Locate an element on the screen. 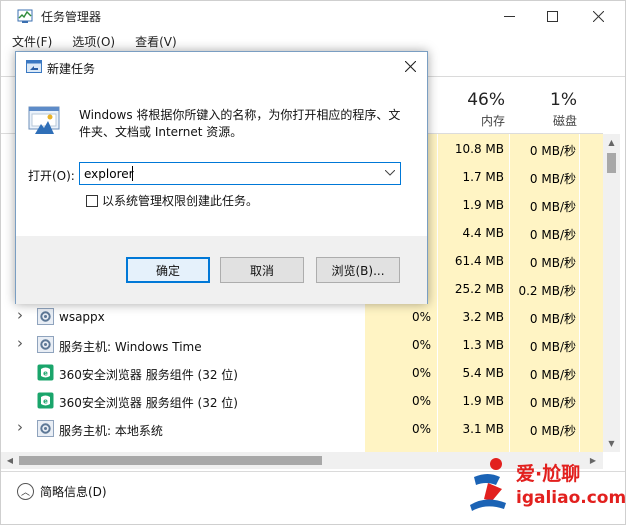 The image size is (626, 525). watermark-chinese: 爱·尬聊 is located at coordinates (548, 474).